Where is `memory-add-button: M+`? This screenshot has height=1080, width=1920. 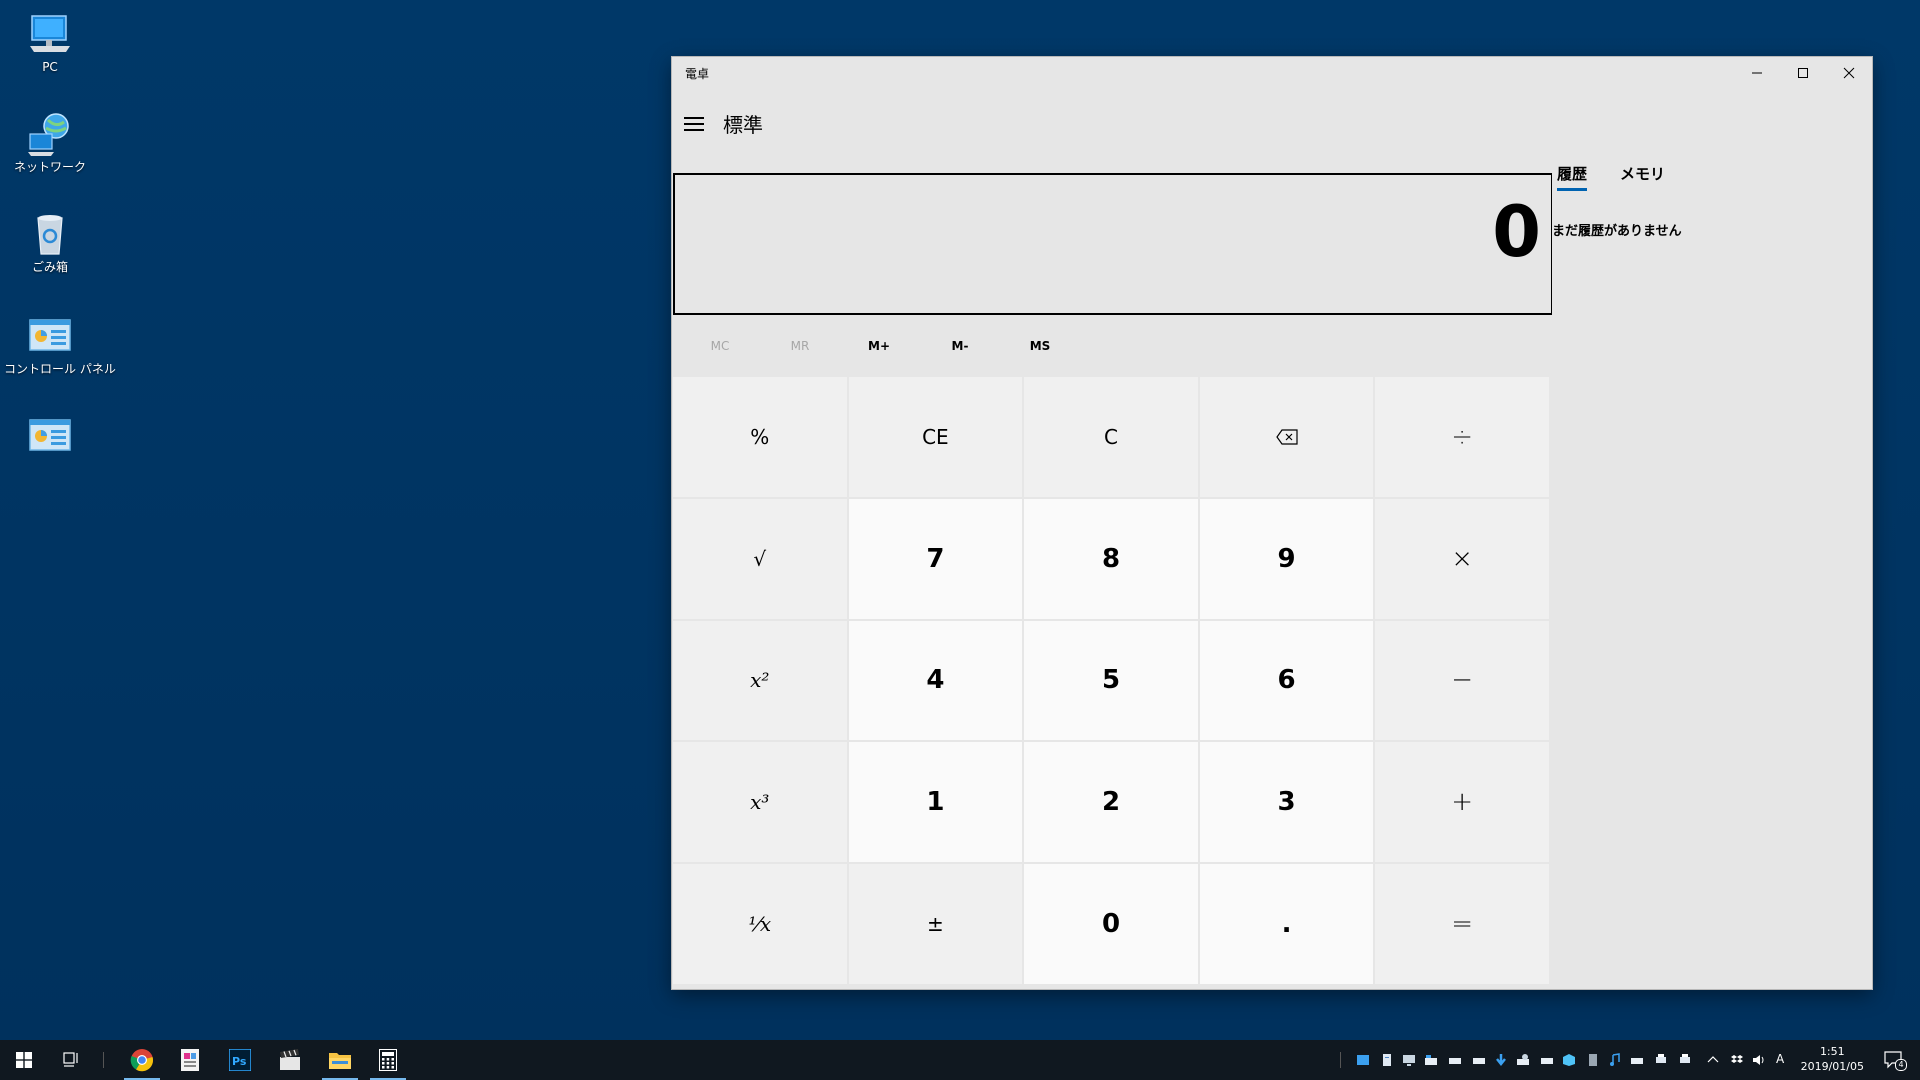
memory-add-button: M+ is located at coordinates (879, 346).